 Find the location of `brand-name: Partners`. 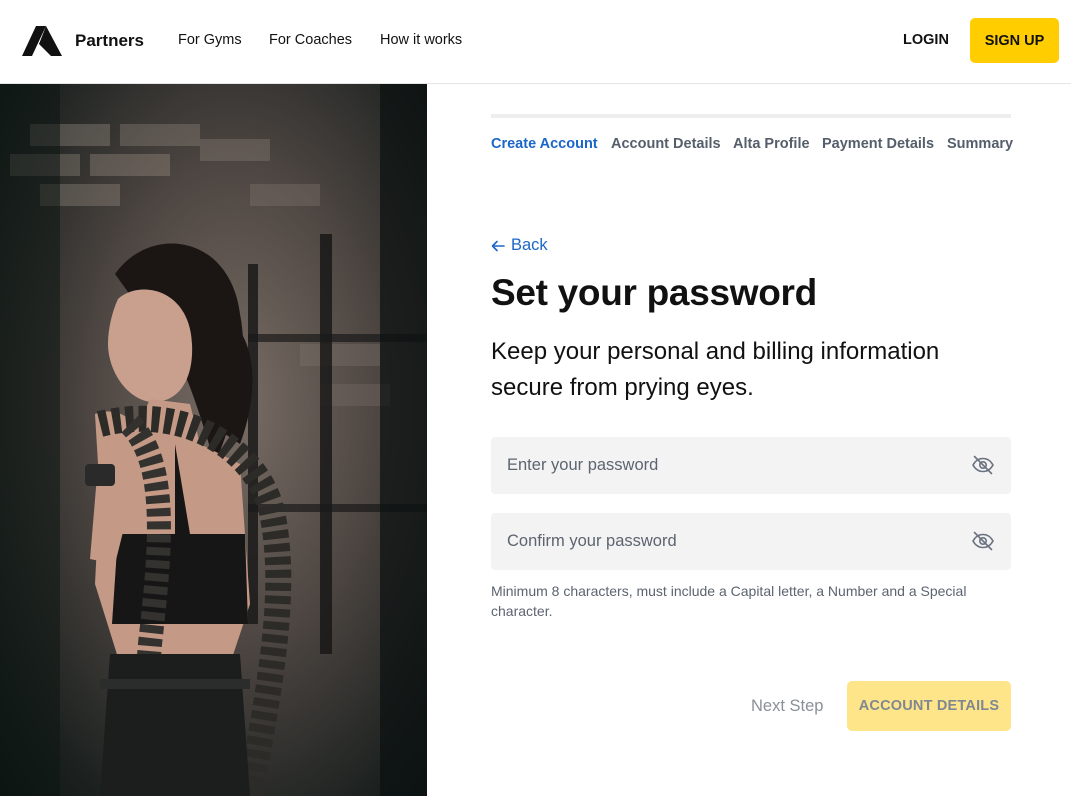

brand-name: Partners is located at coordinates (109, 41).